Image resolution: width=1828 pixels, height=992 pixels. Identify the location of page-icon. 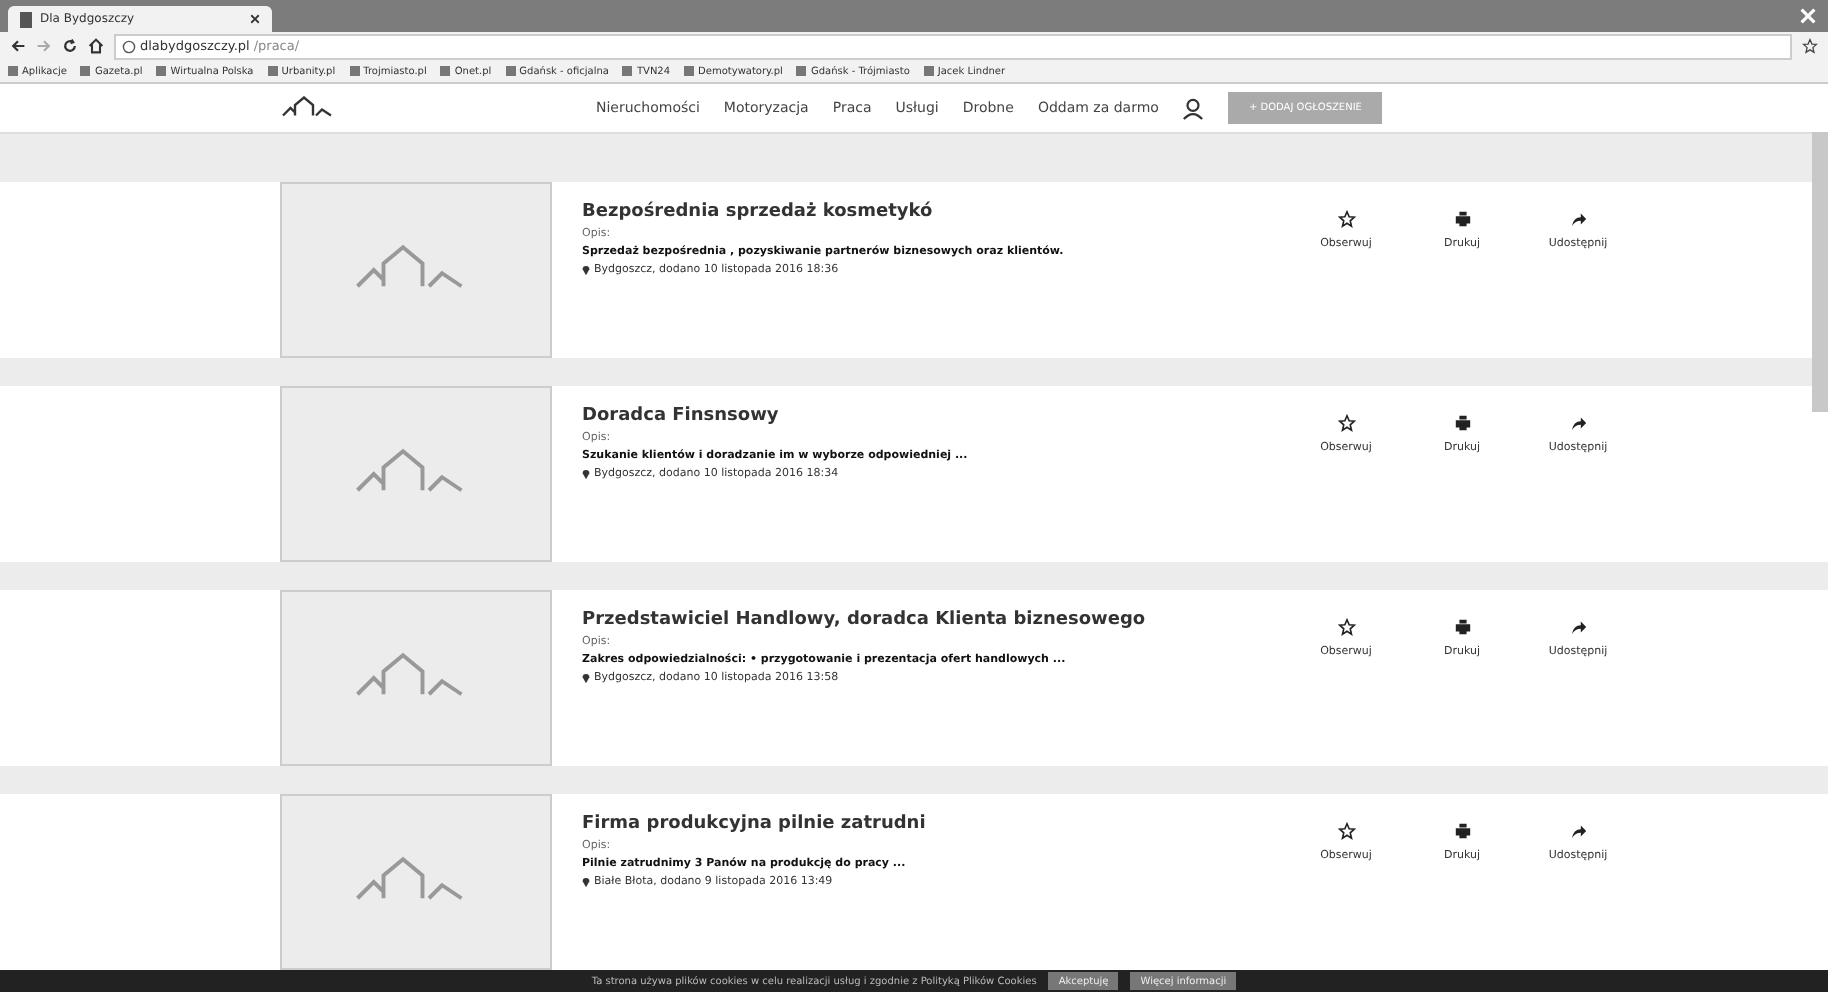
(26, 19).